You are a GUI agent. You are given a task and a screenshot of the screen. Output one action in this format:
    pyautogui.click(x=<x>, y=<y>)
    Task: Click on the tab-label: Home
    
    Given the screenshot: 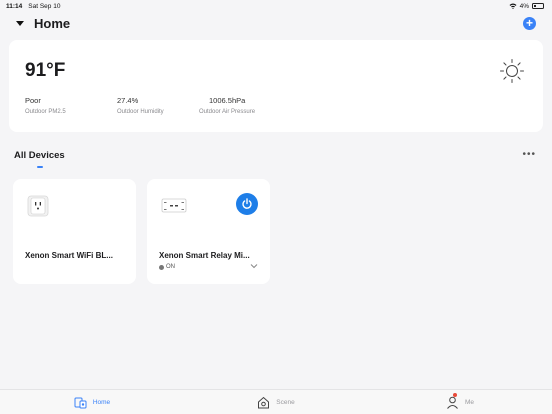 What is the action you would take?
    pyautogui.click(x=101, y=402)
    